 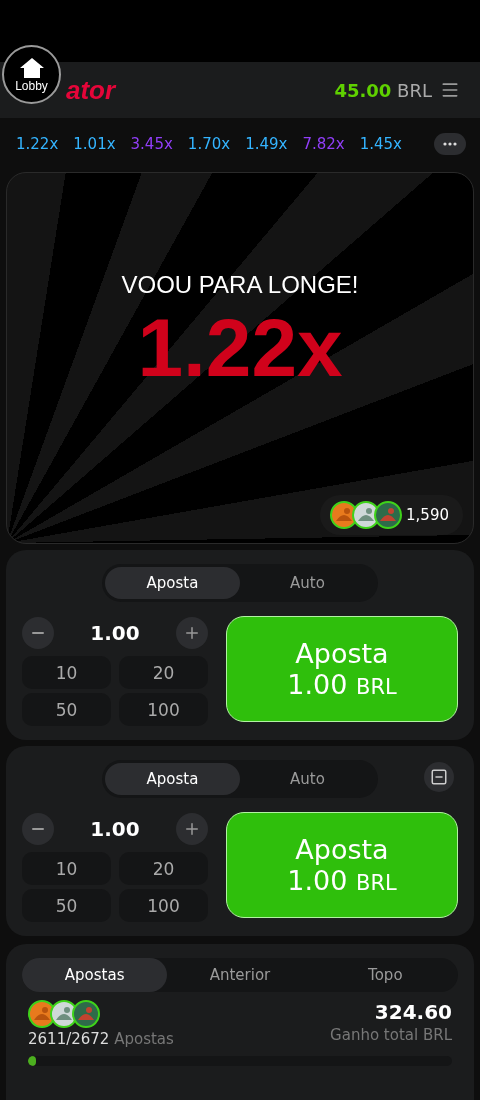 I want to click on total-win: 324.60, so click(x=413, y=1012).